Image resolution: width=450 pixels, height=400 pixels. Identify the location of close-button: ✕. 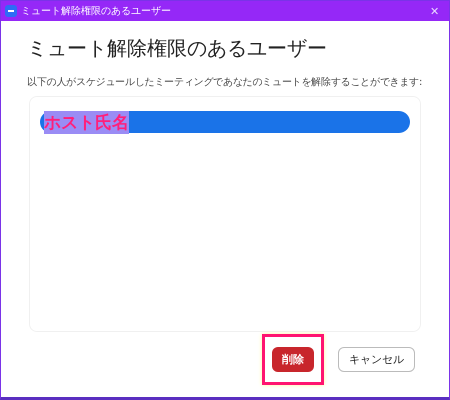
(434, 11).